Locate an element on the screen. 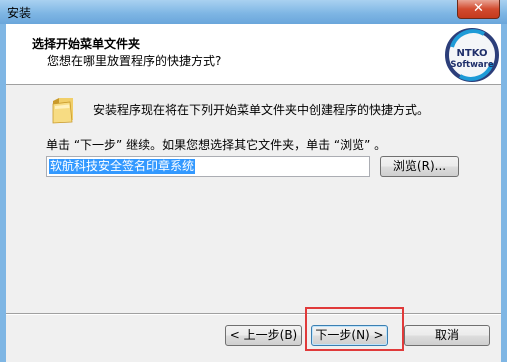 This screenshot has height=362, width=507. next-button: 下一步(N) > is located at coordinates (349, 335).